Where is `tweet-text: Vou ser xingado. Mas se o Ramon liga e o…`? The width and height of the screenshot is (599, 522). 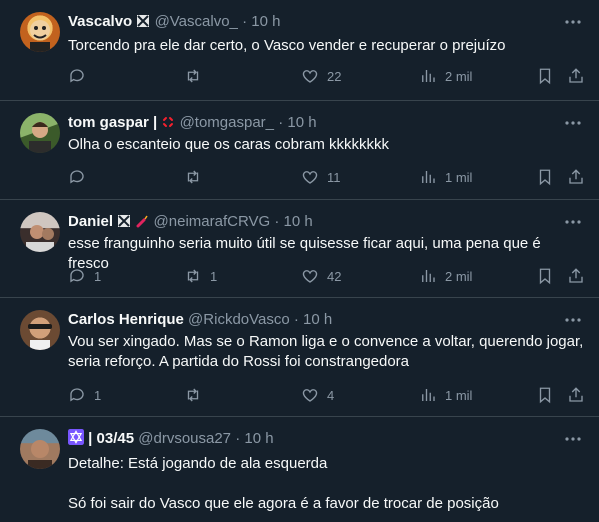 tweet-text: Vou ser xingado. Mas se o Ramon liga e o… is located at coordinates (326, 352).